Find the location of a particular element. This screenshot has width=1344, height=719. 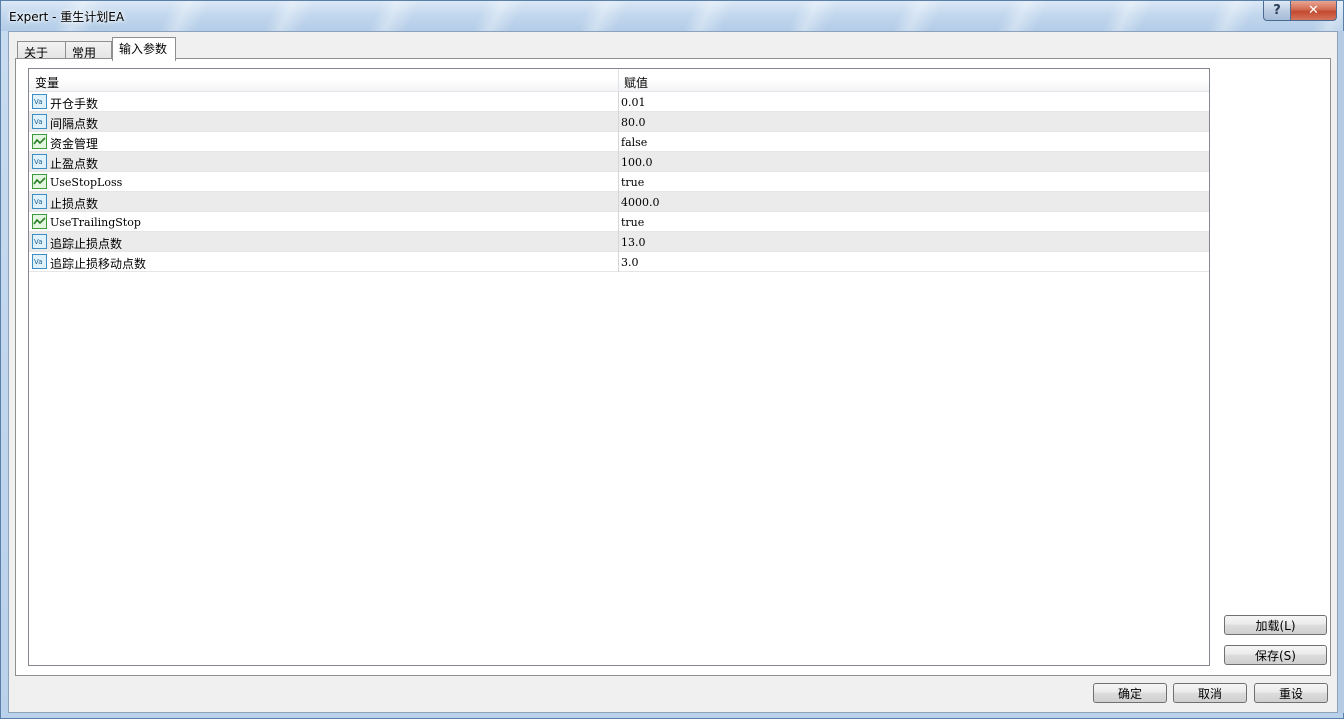

table-row: 资金管理 false is located at coordinates (619, 142).